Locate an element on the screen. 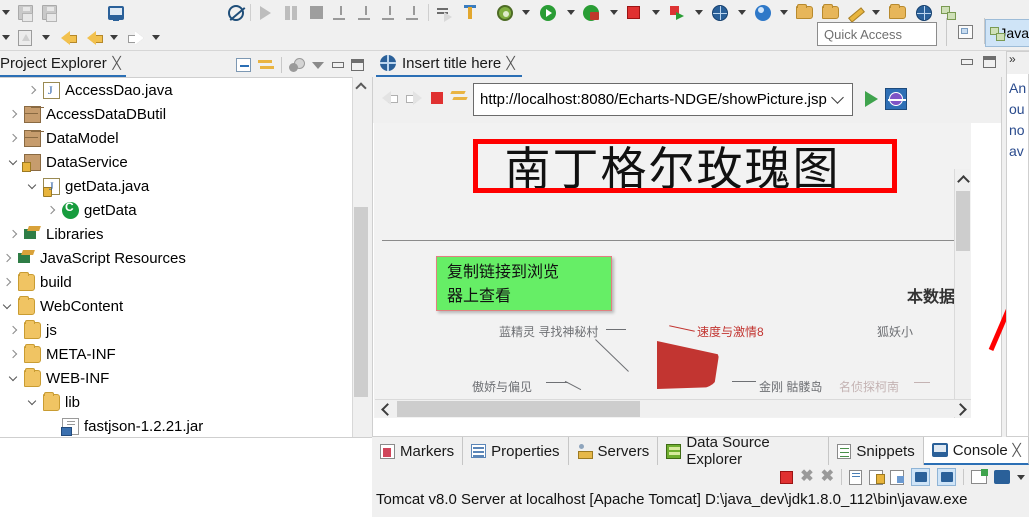 This screenshot has width=1029, height=517. run-dropdown-caret is located at coordinates (571, 12).